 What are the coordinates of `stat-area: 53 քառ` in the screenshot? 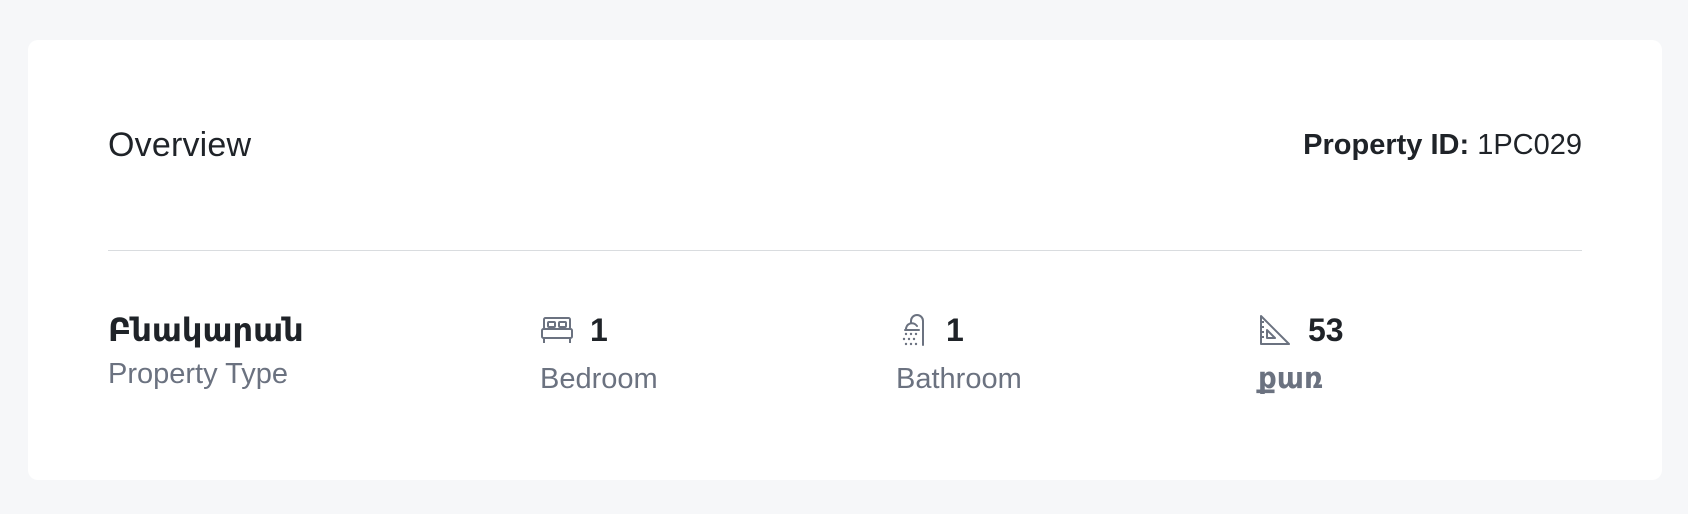 It's located at (1301, 353).